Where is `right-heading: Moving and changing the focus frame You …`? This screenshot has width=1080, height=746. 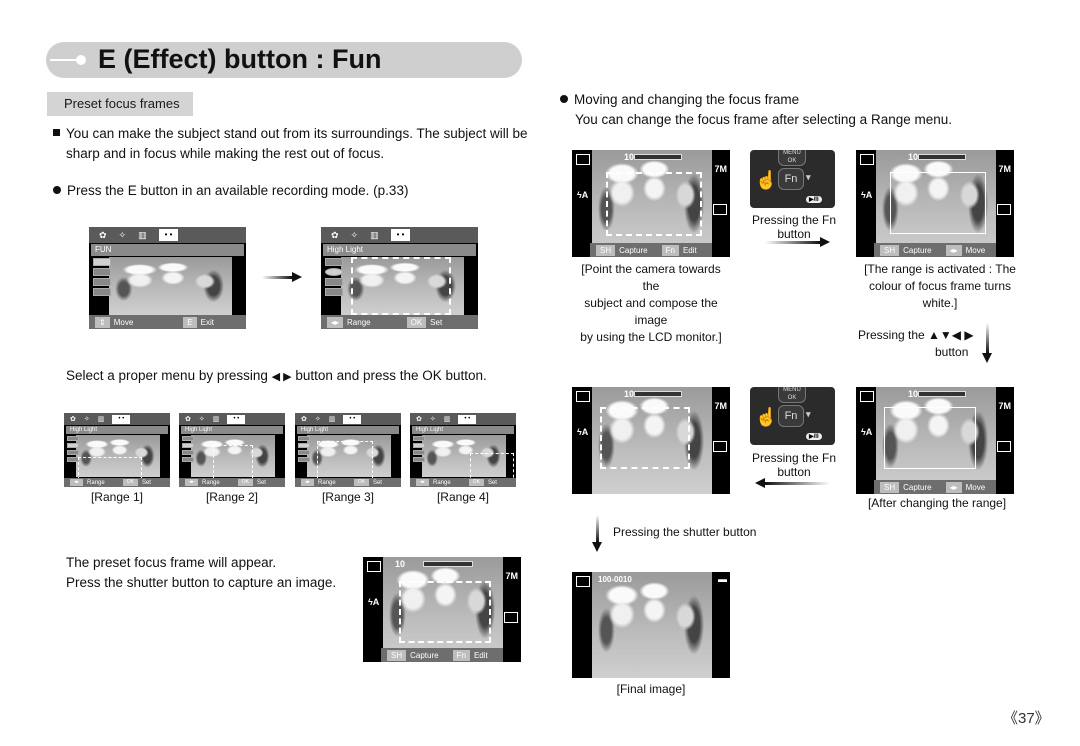 right-heading: Moving and changing the focus frame You … is located at coordinates (756, 110).